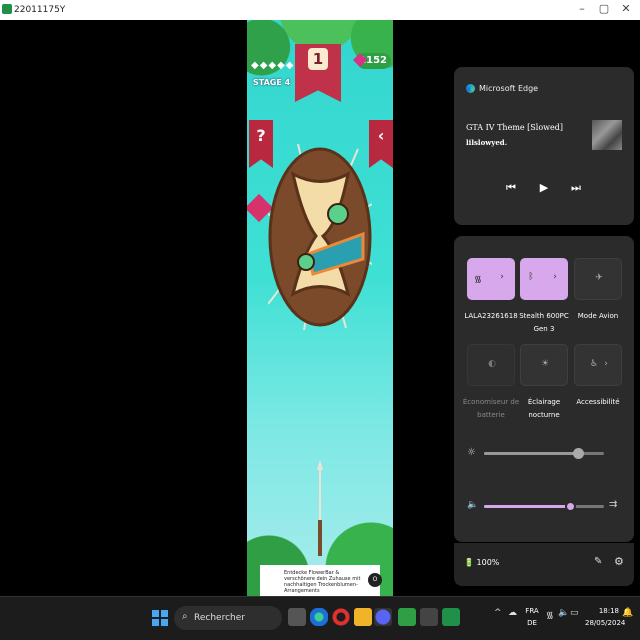 The height and width of the screenshot is (640, 640). I want to click on volume-slider, so click(544, 506).